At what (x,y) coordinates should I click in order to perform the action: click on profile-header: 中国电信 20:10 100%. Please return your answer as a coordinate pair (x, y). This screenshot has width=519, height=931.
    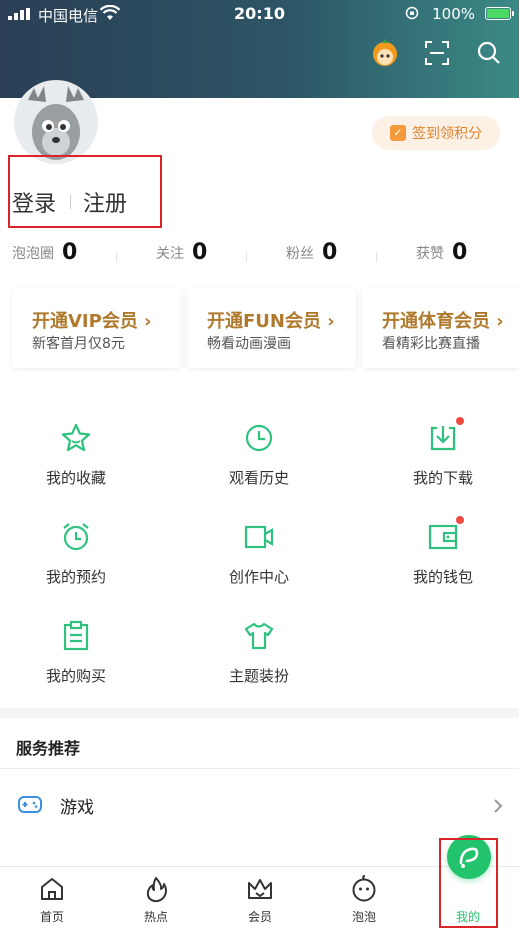
    Looking at the image, I should click on (259, 49).